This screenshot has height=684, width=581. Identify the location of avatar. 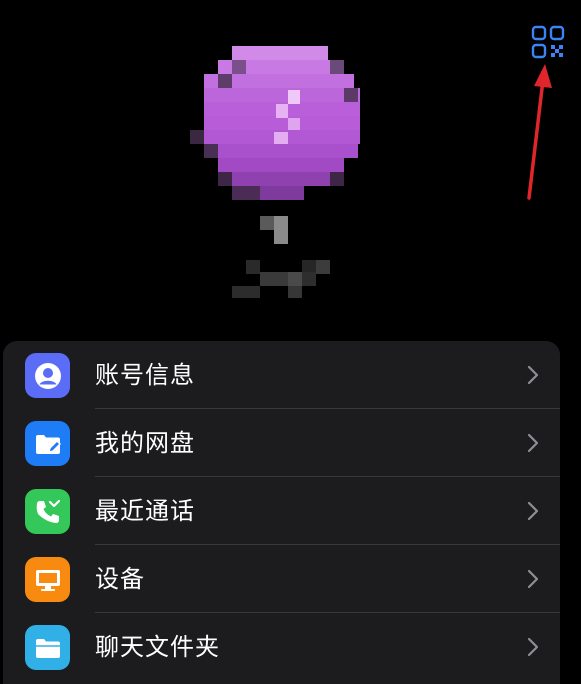
(280, 170).